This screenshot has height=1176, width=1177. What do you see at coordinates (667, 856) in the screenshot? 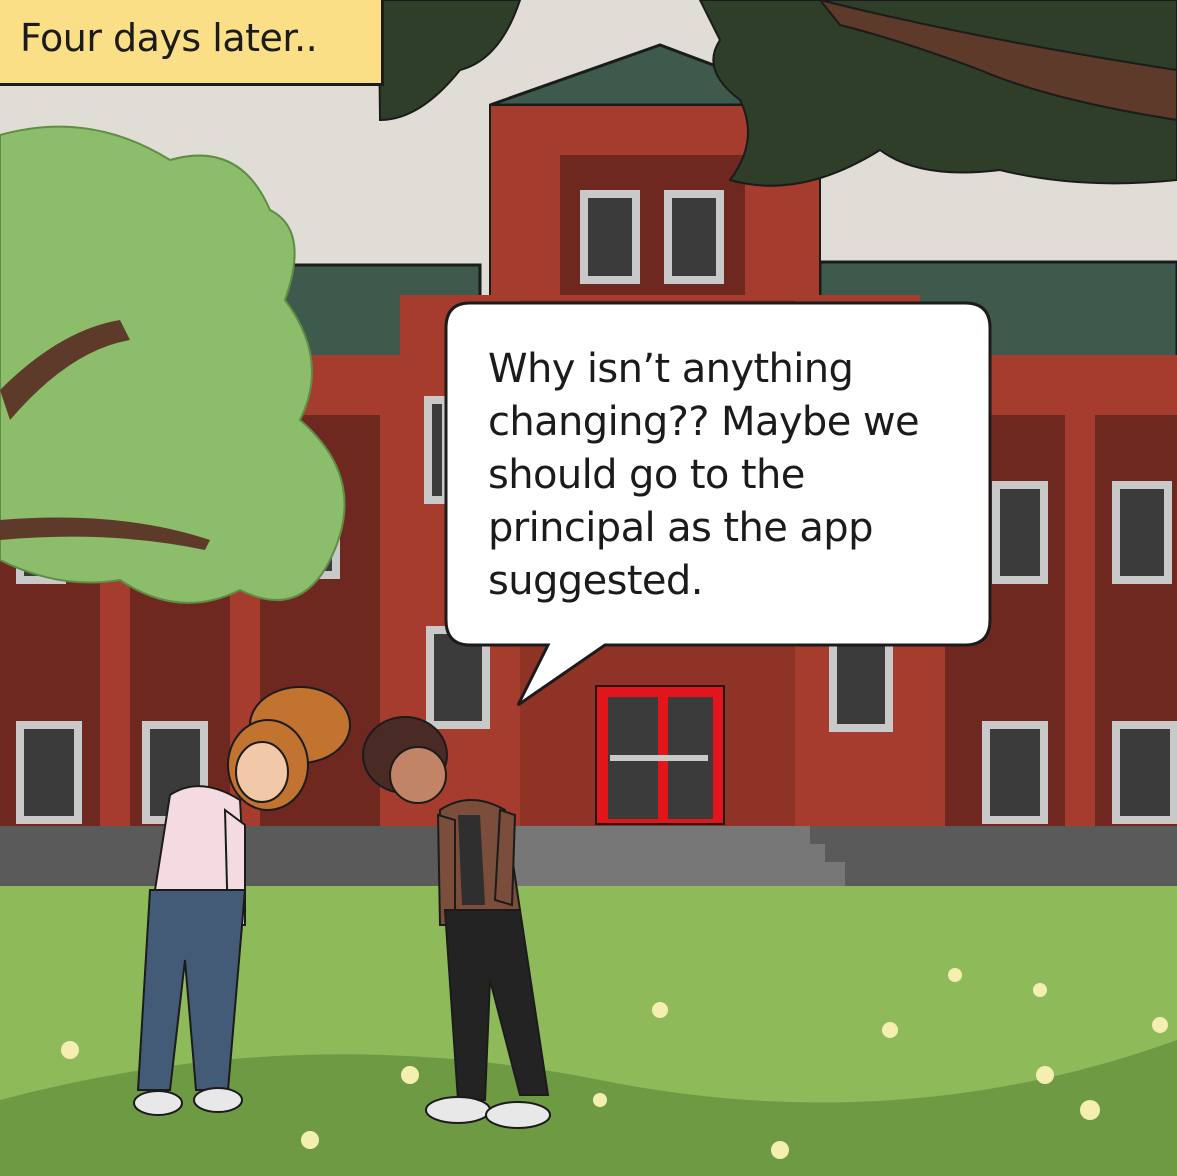
I see `front-steps` at bounding box center [667, 856].